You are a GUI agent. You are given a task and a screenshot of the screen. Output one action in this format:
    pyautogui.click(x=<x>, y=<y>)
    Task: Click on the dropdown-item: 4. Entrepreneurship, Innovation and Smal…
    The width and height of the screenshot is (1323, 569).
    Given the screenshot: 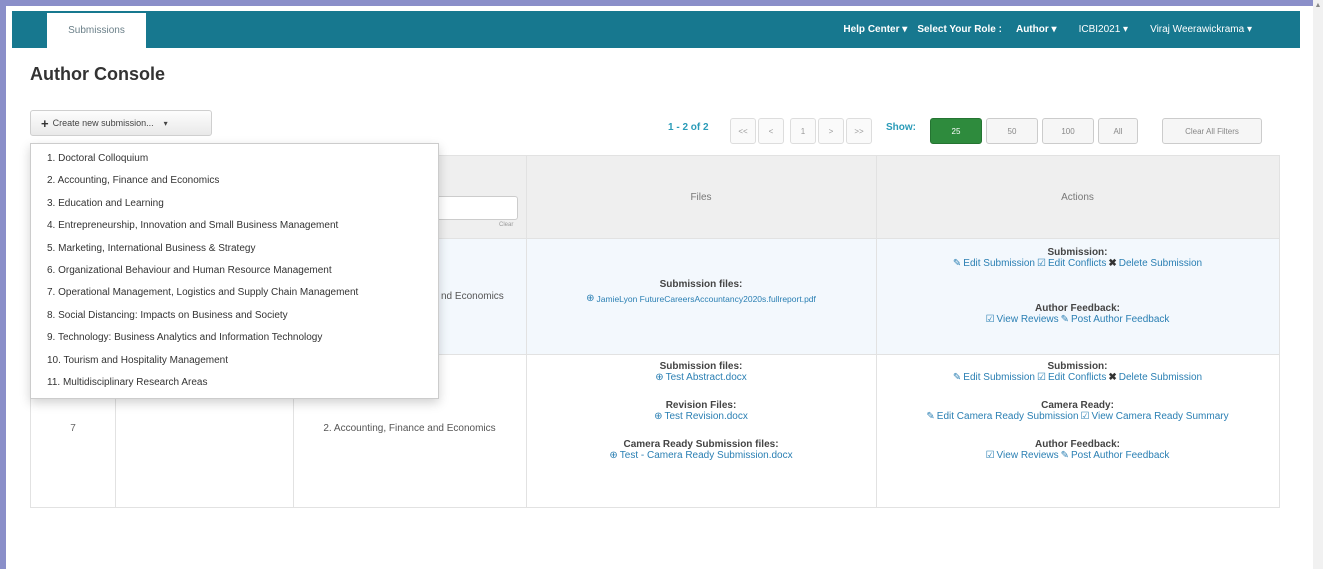 What is the action you would take?
    pyautogui.click(x=234, y=230)
    